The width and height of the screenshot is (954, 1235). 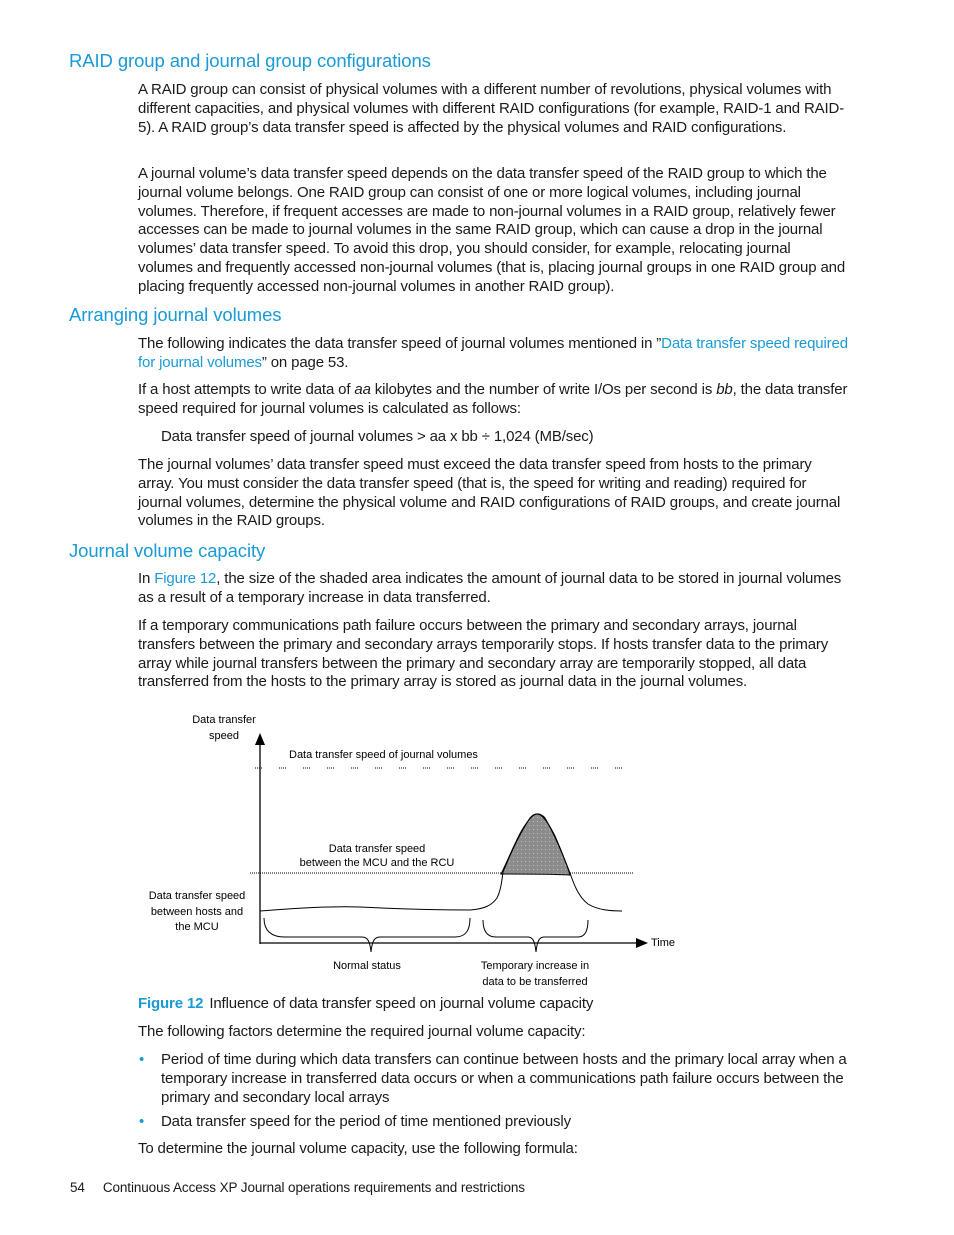 I want to click on normal-status-brace, so click(x=367, y=935).